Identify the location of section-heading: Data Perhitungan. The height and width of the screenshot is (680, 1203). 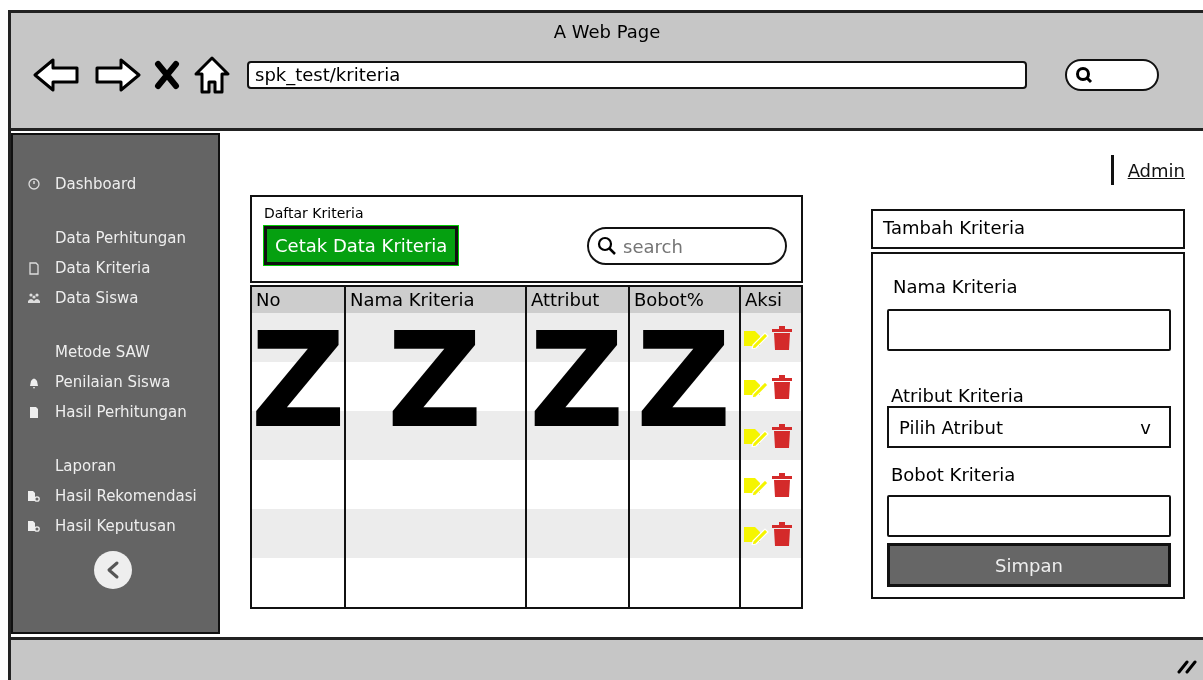
(120, 238).